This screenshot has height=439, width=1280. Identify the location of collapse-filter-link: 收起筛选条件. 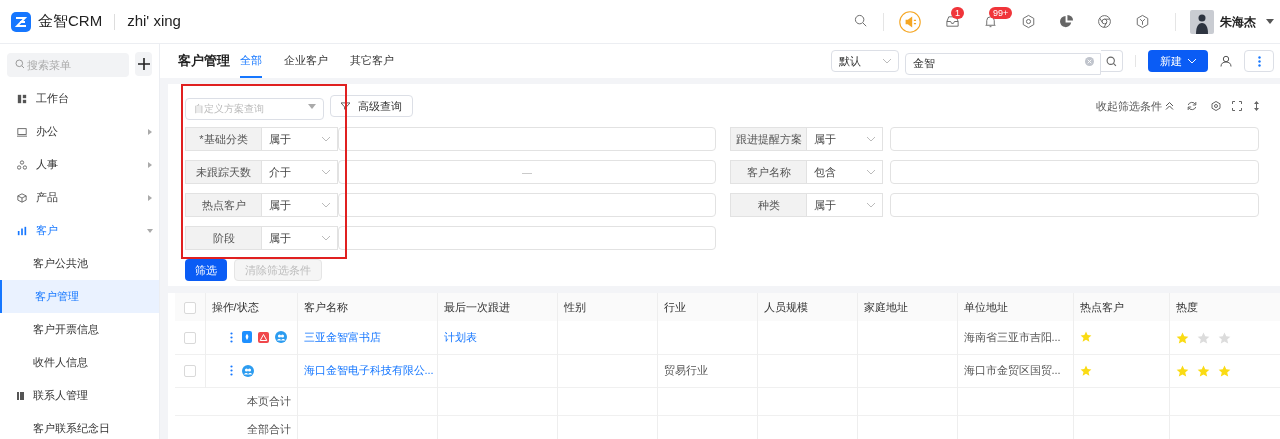
(1135, 106).